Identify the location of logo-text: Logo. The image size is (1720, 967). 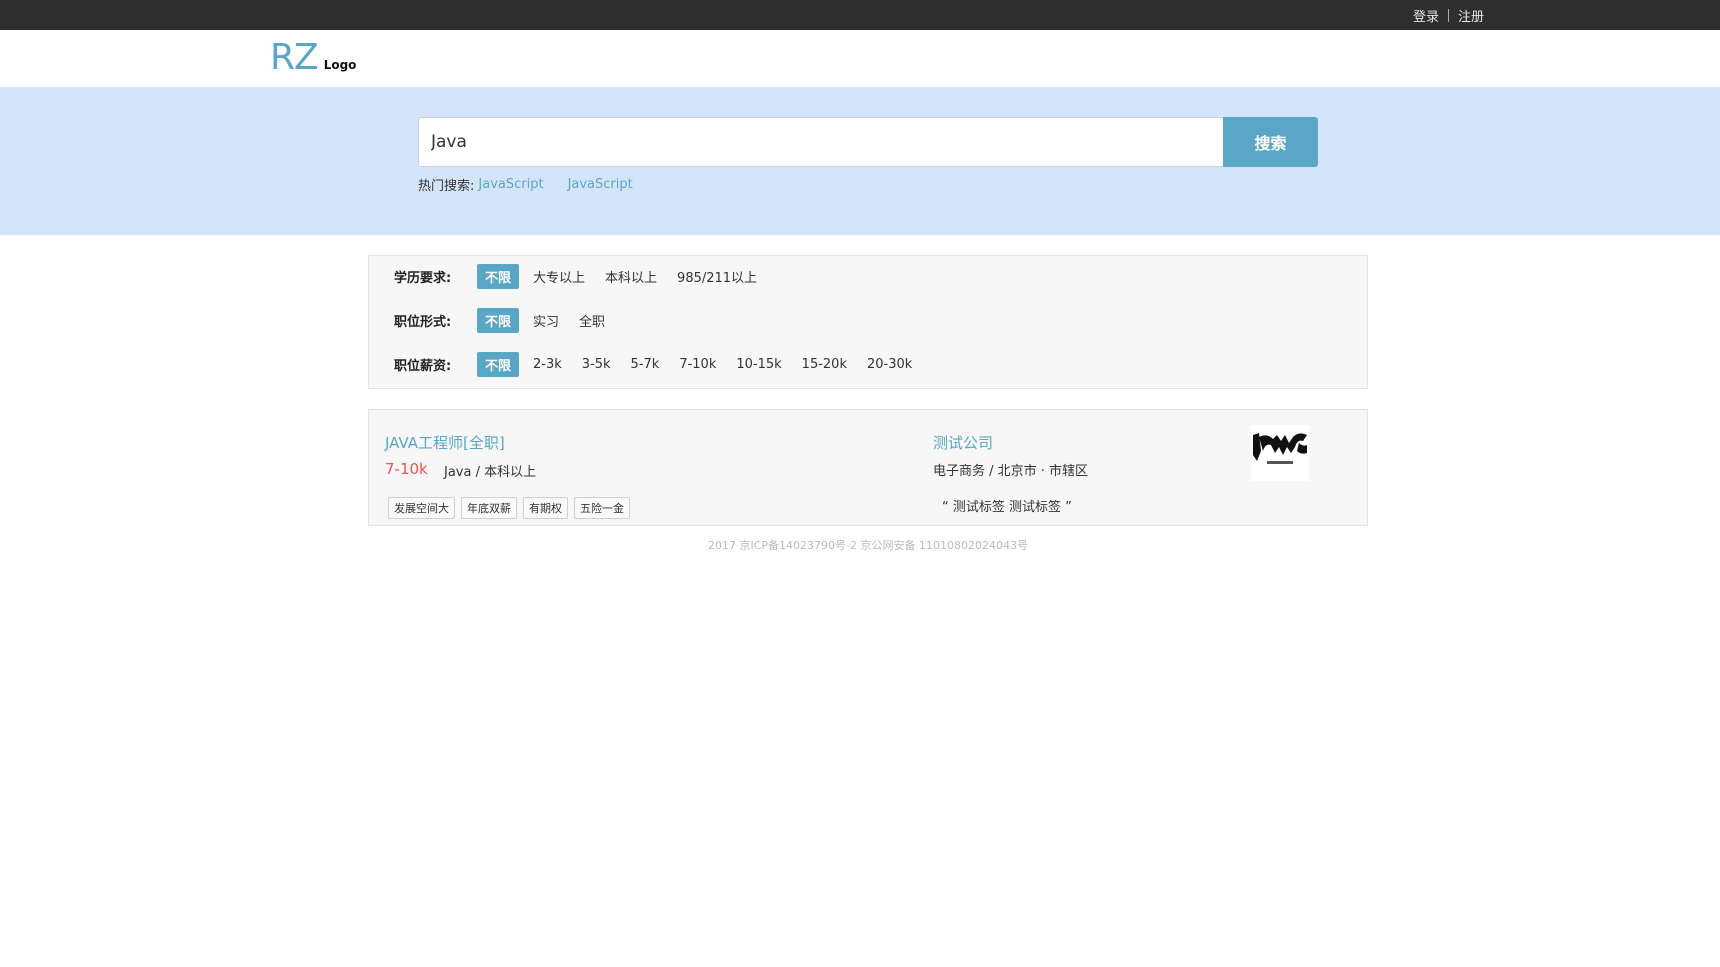
(340, 65).